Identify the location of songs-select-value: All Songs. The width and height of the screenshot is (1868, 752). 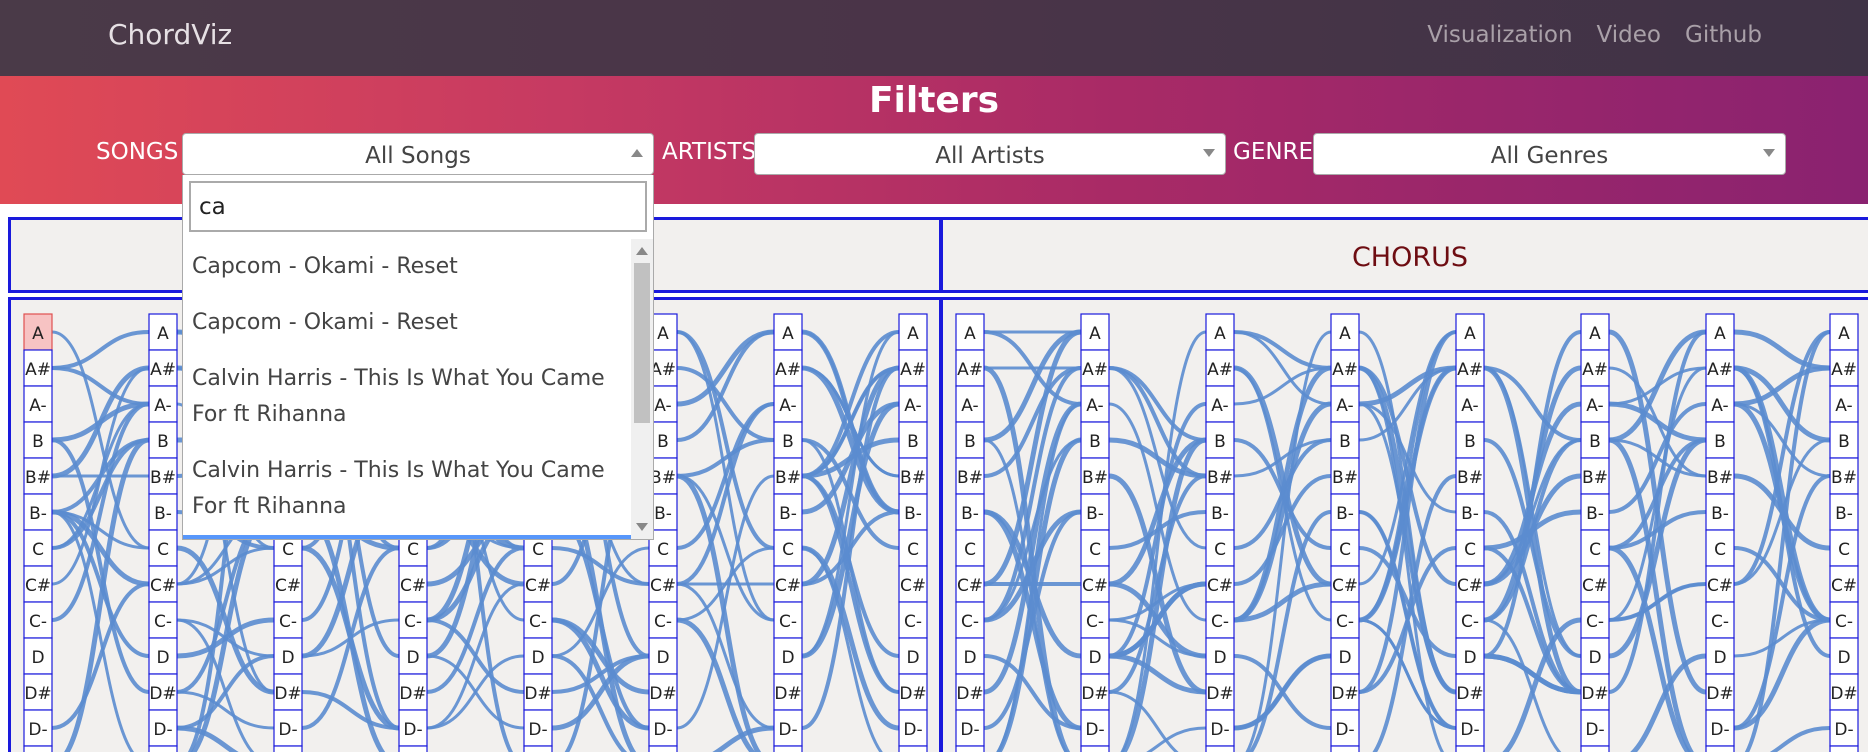
(418, 156).